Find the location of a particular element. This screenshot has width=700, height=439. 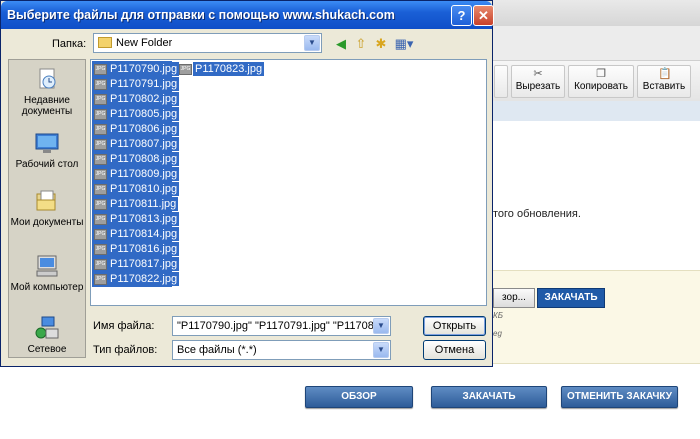

my-computer-icon is located at coordinates (47, 266).